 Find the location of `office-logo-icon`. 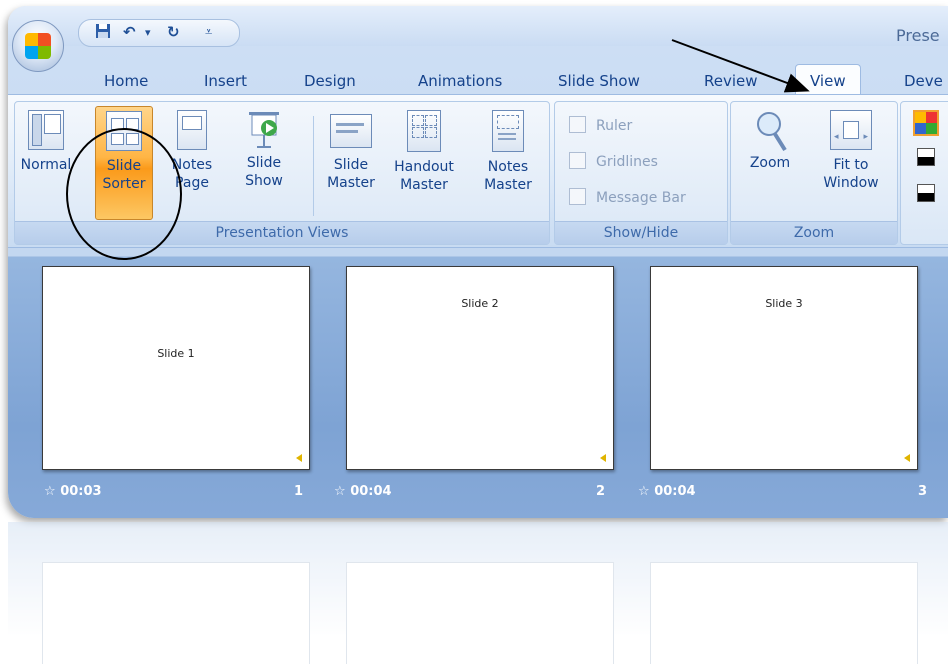

office-logo-icon is located at coordinates (38, 46).